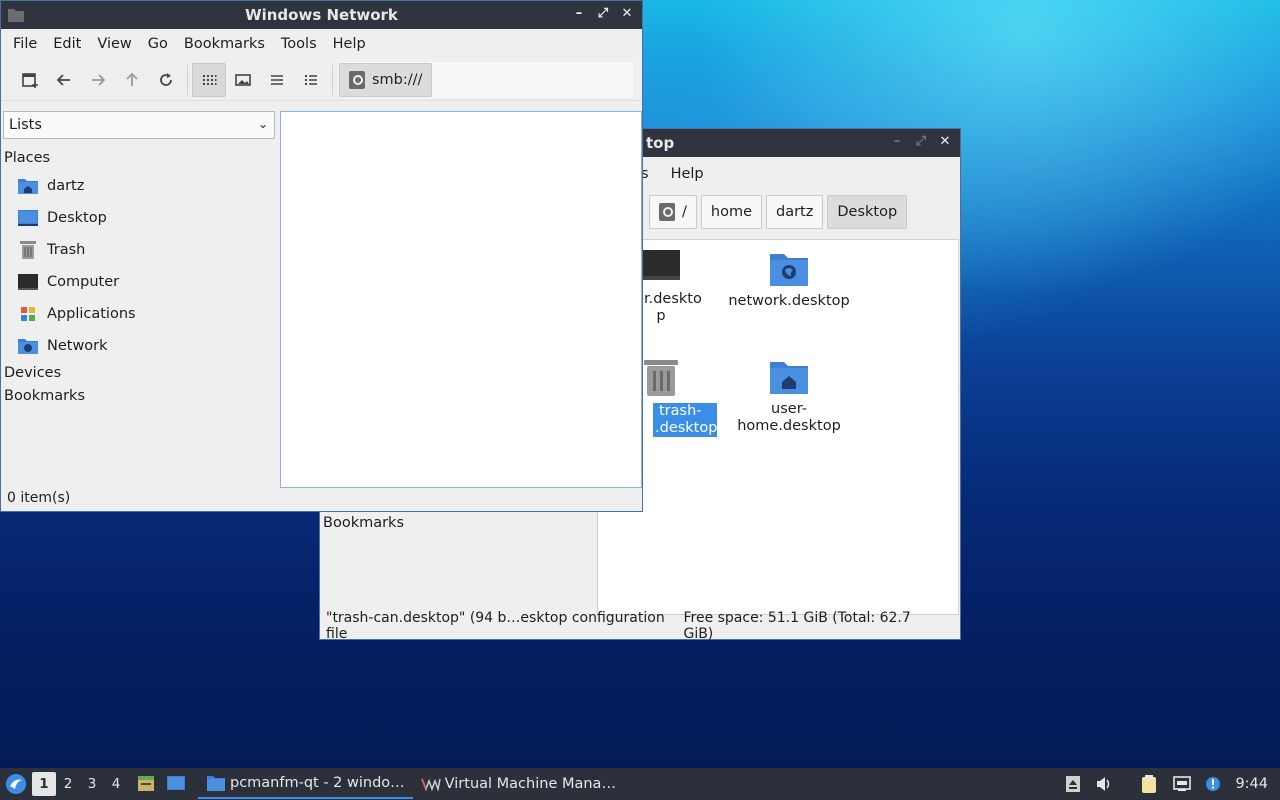  I want to click on menu-file: File, so click(25, 44).